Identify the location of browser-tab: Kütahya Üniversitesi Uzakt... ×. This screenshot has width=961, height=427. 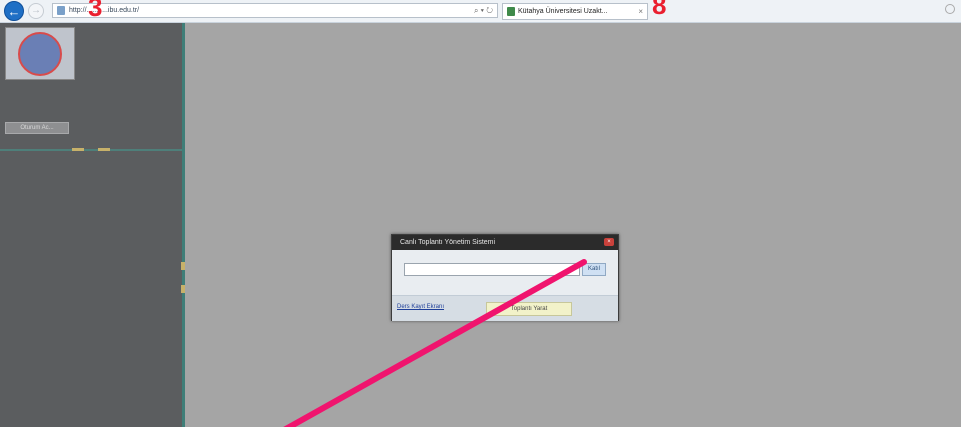
(575, 11).